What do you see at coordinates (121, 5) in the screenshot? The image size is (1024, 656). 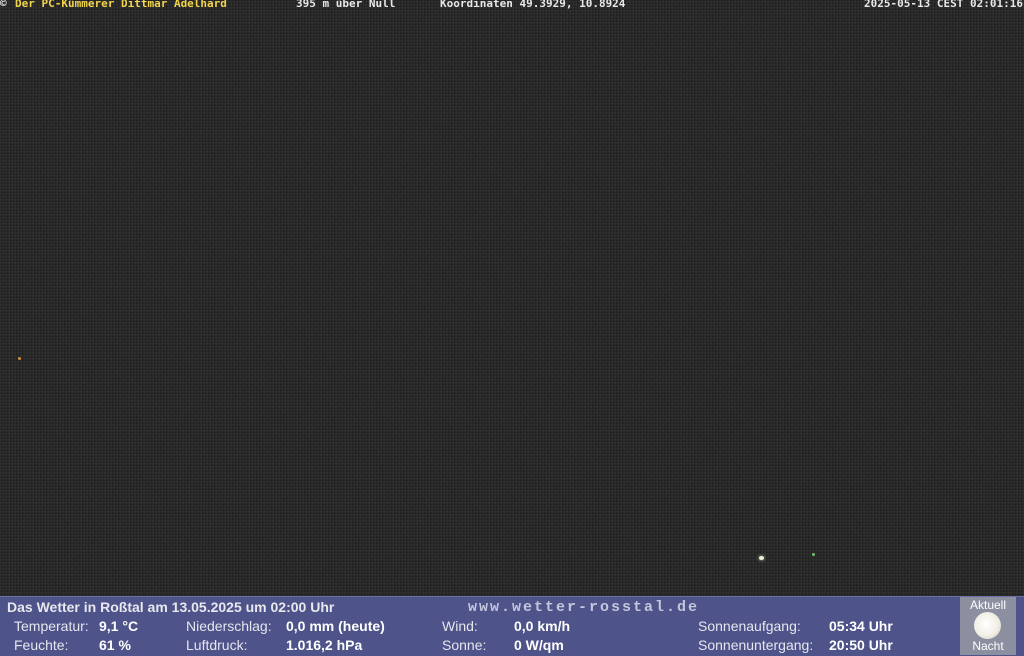 I see `owner-name: Der PC-Kümmerer Dittmar Adelhard` at bounding box center [121, 5].